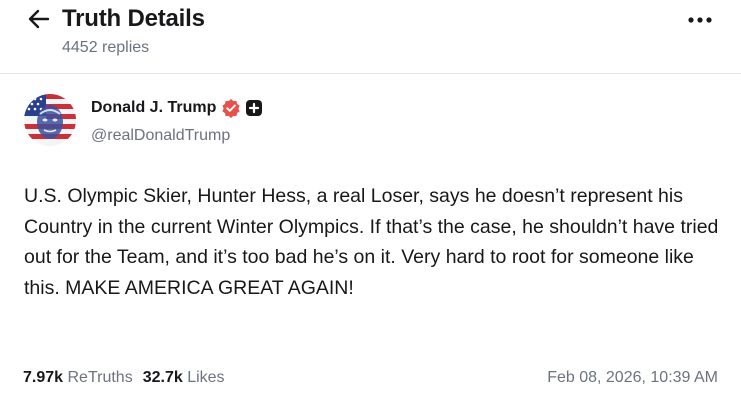  What do you see at coordinates (100, 377) in the screenshot?
I see `retruths-label: ReTruths` at bounding box center [100, 377].